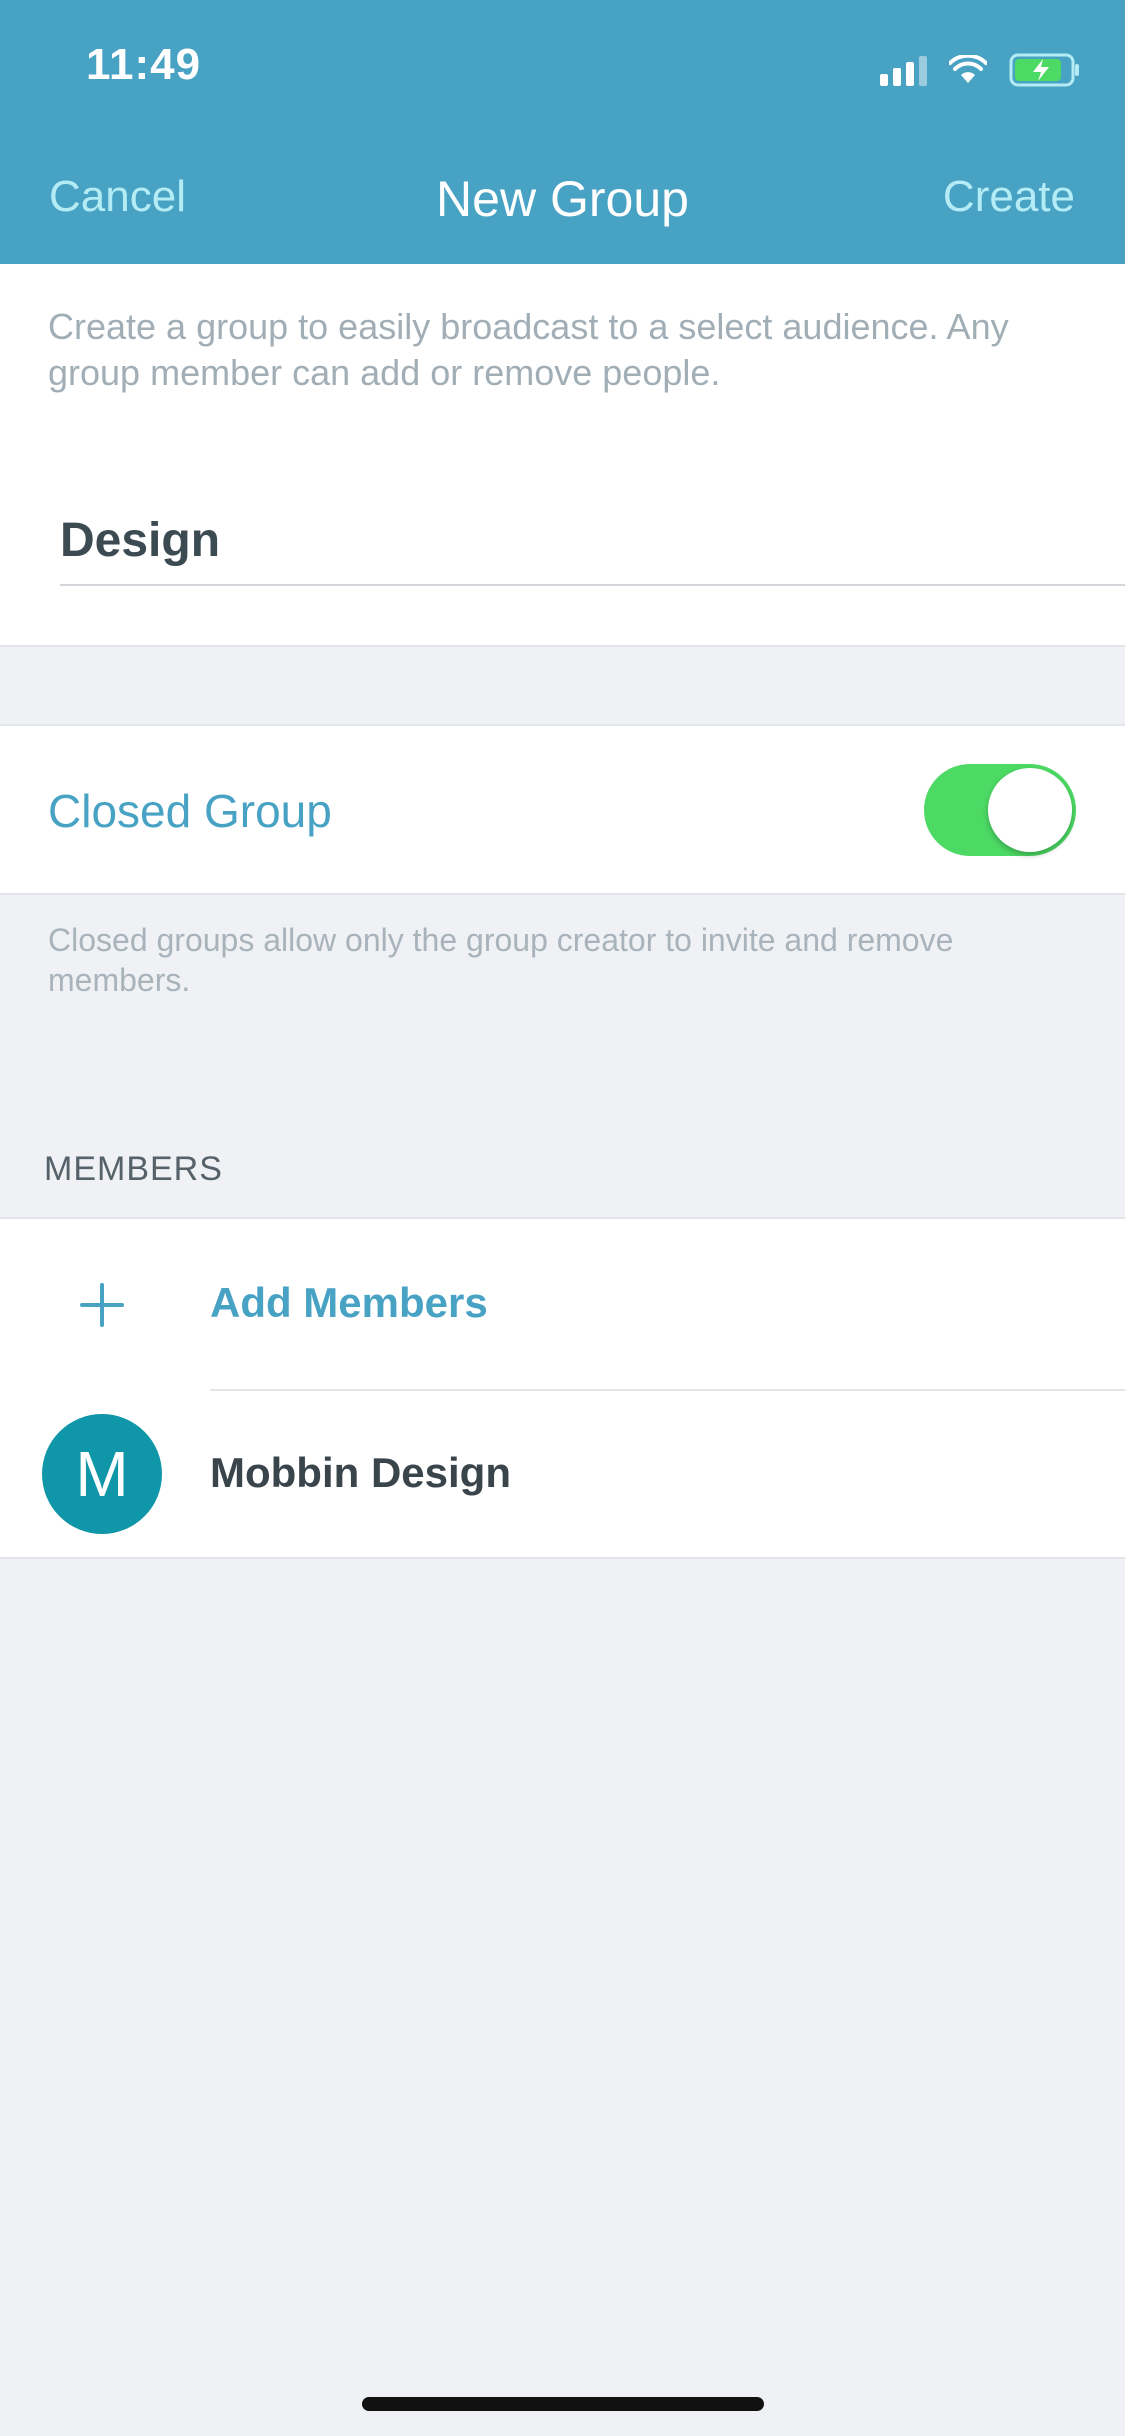  I want to click on closed-group-toggle, so click(1000, 810).